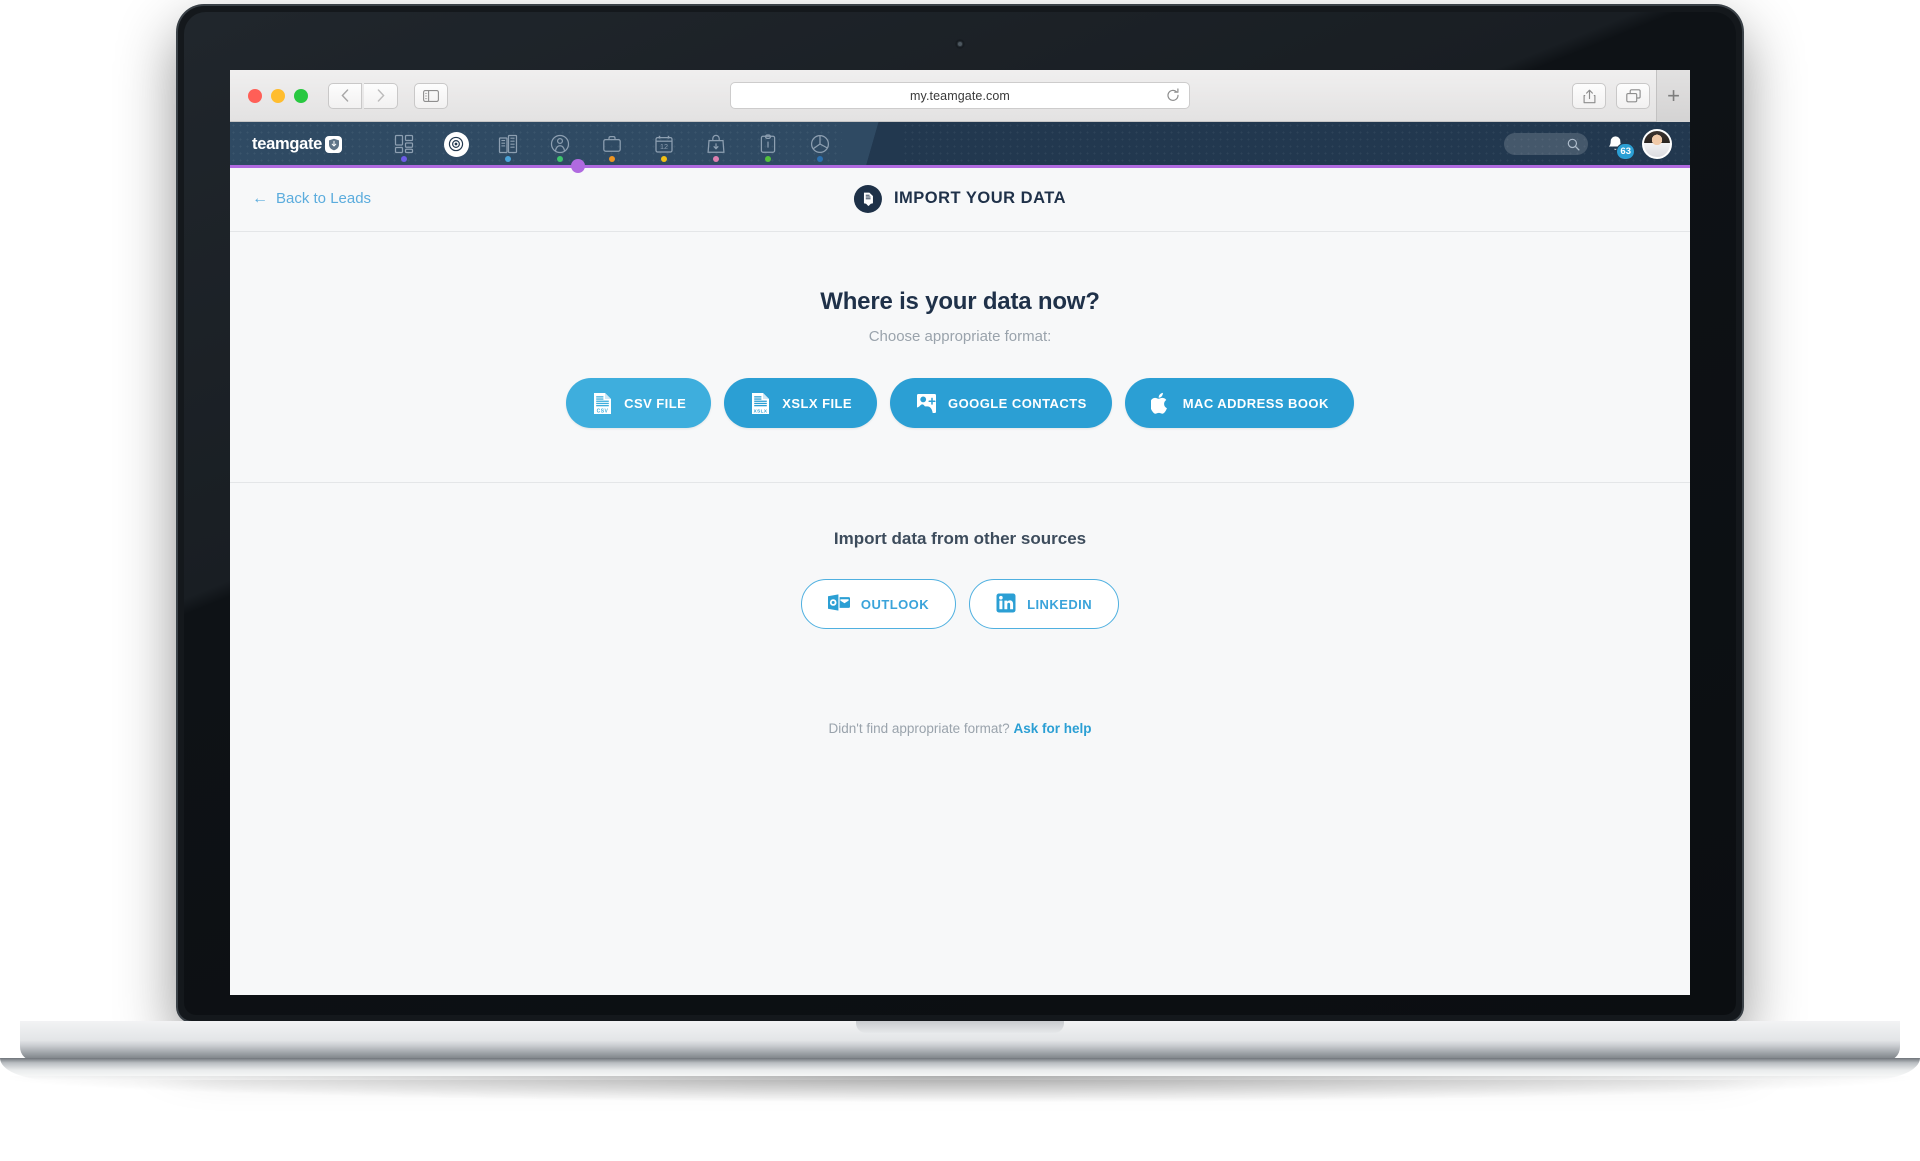 Image resolution: width=1920 pixels, height=1161 pixels. Describe the element at coordinates (301, 95) in the screenshot. I see `maximize-window-button` at that location.